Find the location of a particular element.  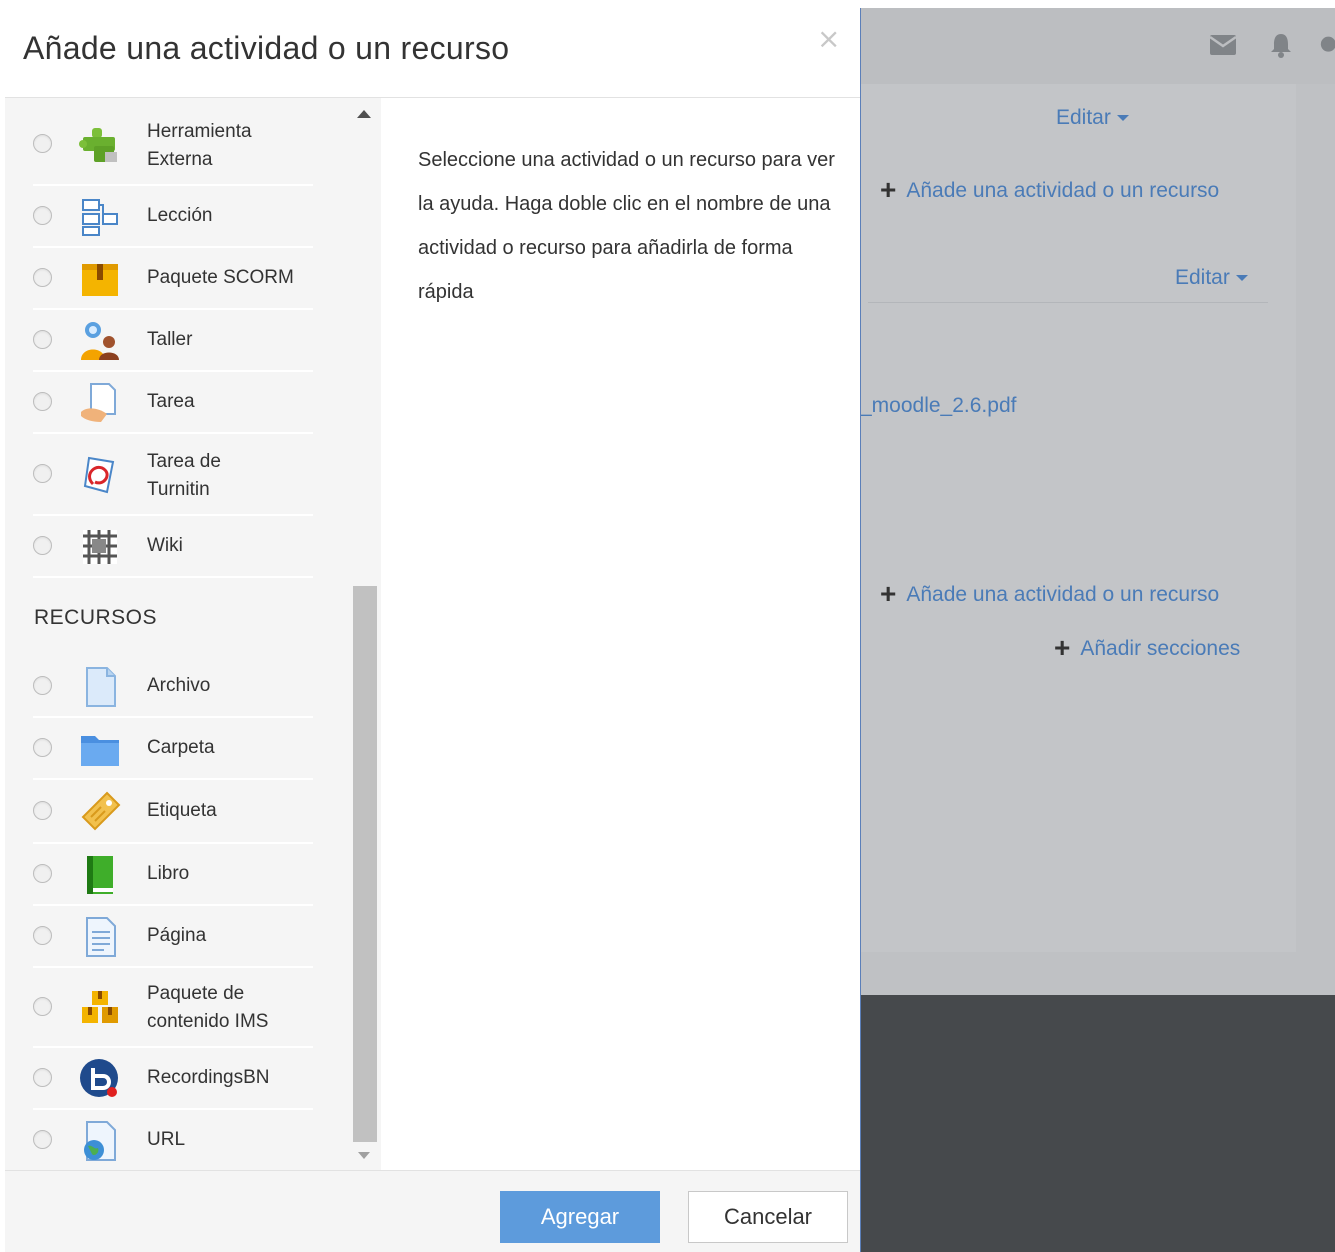

option-wiki: Wiki is located at coordinates (173, 547).